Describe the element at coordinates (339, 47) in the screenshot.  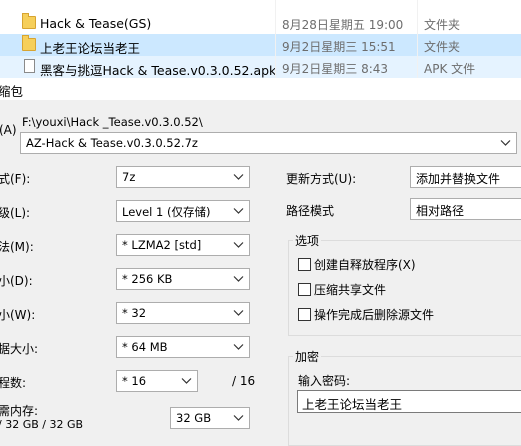
I see `file-date: 9月2日星期三 15:51` at that location.